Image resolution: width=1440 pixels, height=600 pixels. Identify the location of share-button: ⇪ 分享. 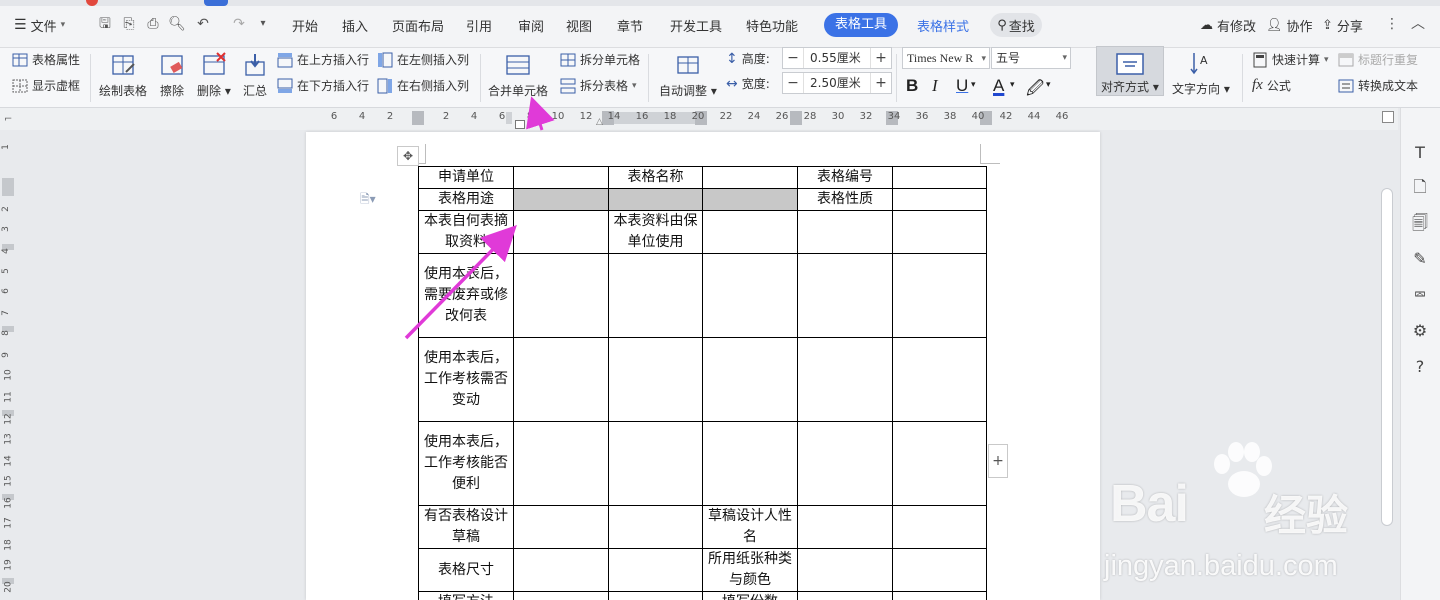
(1342, 25).